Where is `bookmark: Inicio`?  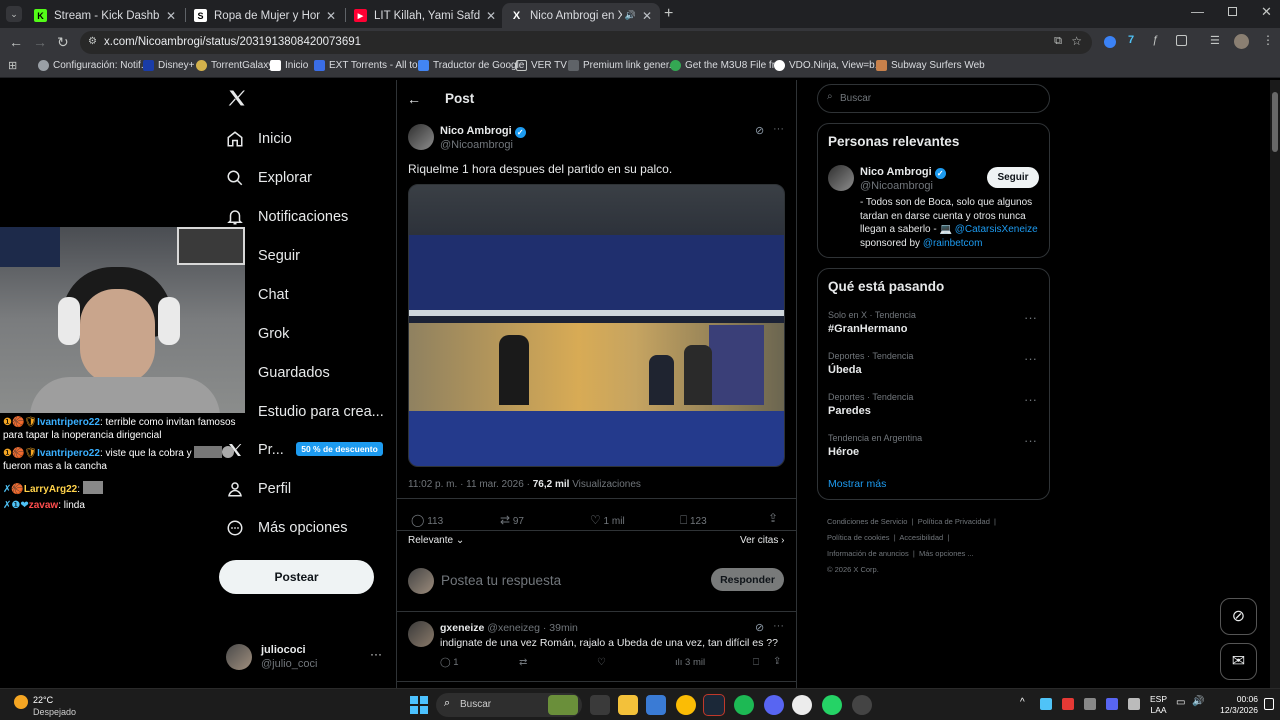 bookmark: Inicio is located at coordinates (289, 65).